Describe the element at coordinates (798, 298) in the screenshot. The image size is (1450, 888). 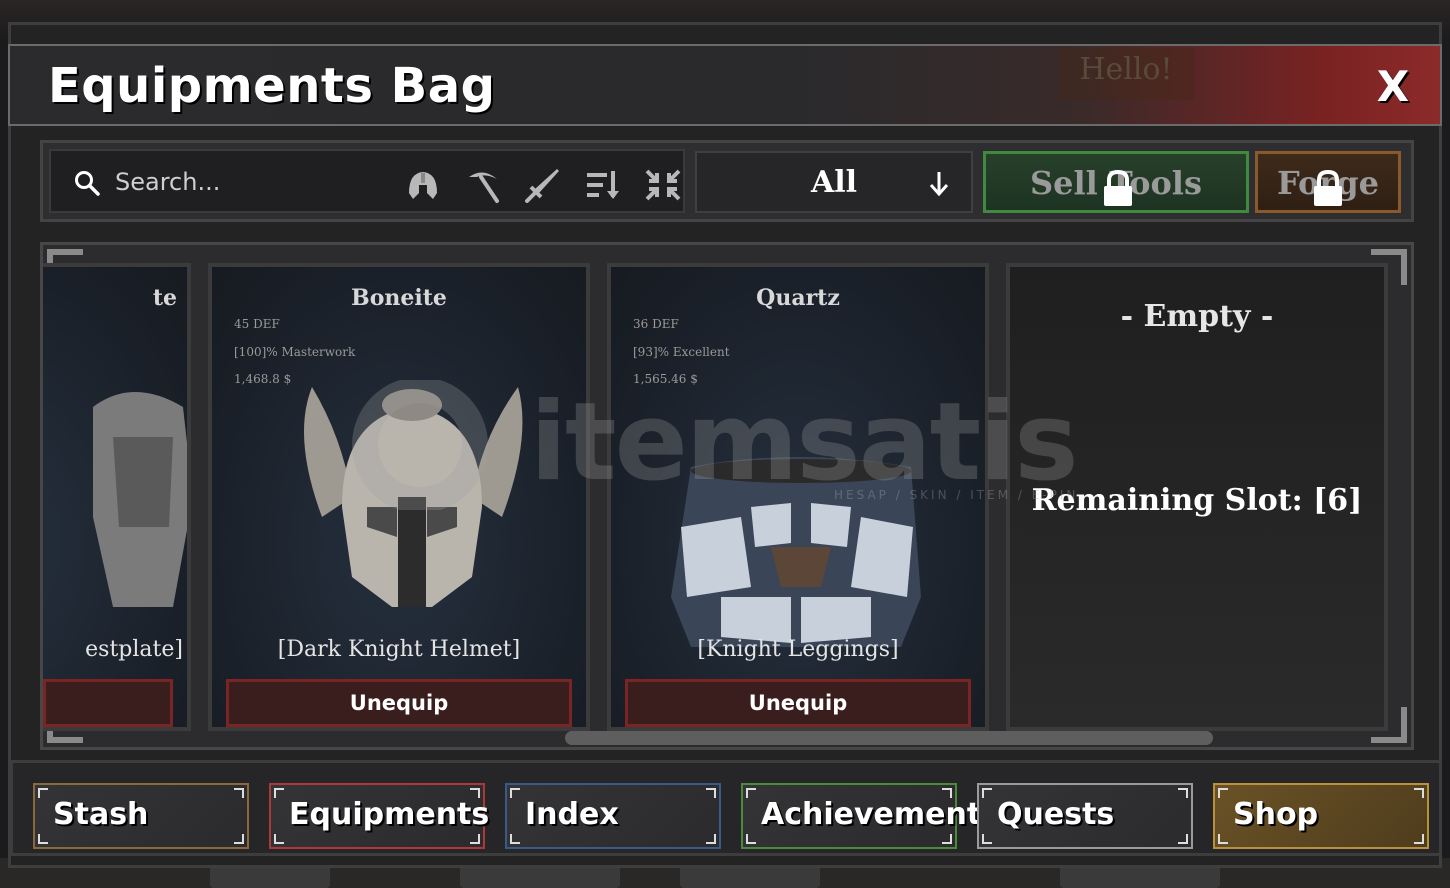
I see `item-material: Quartz` at that location.